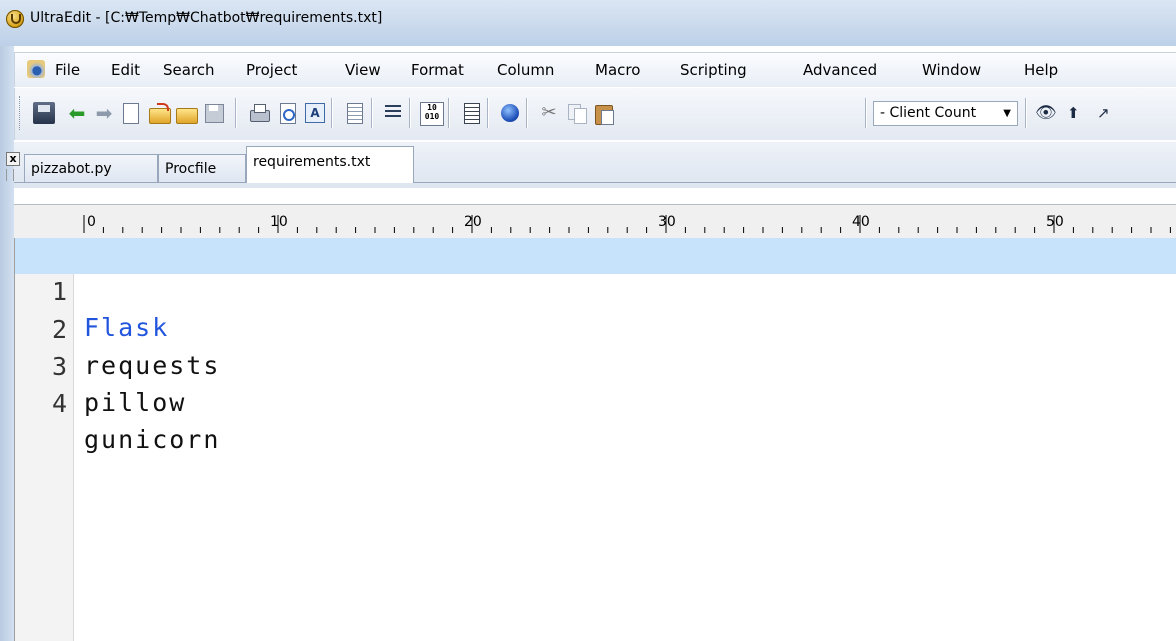 This screenshot has width=1176, height=641. Describe the element at coordinates (104, 113) in the screenshot. I see `arrow-right-icon: ➡` at that location.